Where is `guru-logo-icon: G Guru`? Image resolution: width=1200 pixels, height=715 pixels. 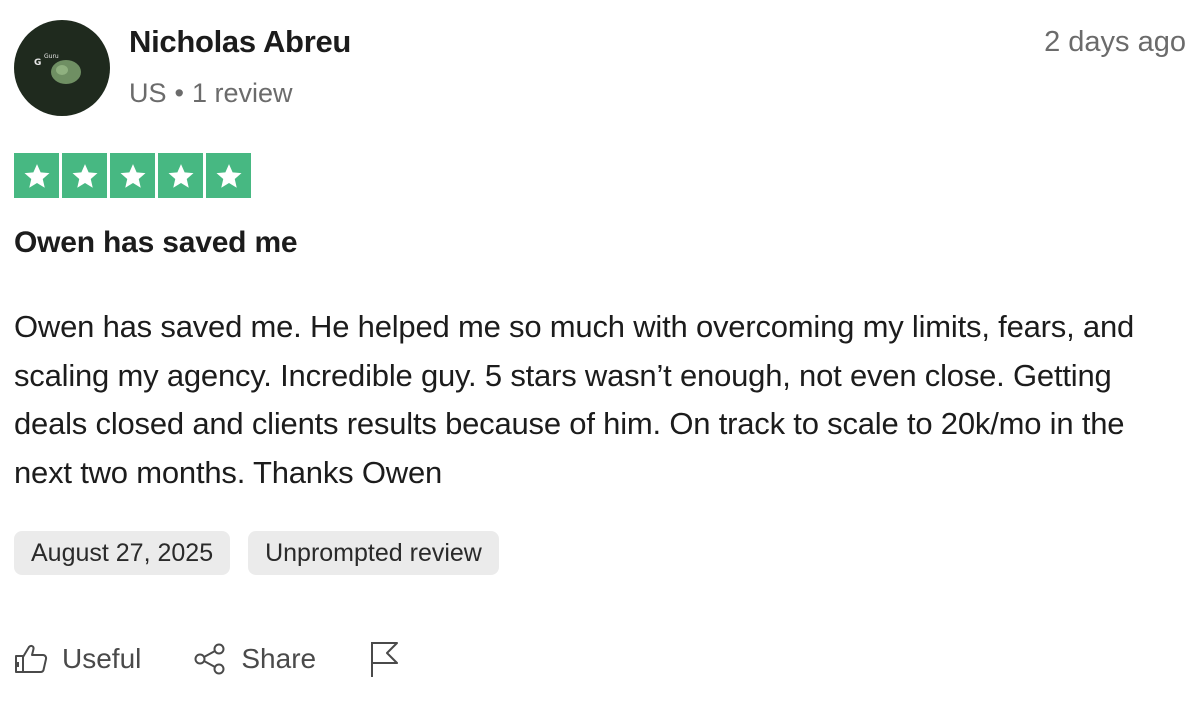
guru-logo-icon: G Guru is located at coordinates (57, 68).